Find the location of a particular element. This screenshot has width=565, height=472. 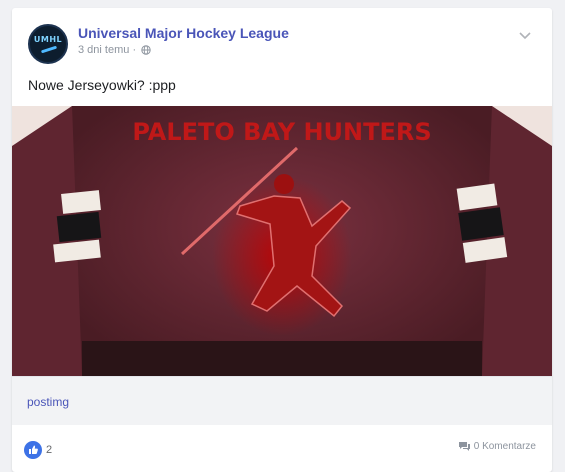

post-footer: 2 0 Komentarze is located at coordinates (282, 448).